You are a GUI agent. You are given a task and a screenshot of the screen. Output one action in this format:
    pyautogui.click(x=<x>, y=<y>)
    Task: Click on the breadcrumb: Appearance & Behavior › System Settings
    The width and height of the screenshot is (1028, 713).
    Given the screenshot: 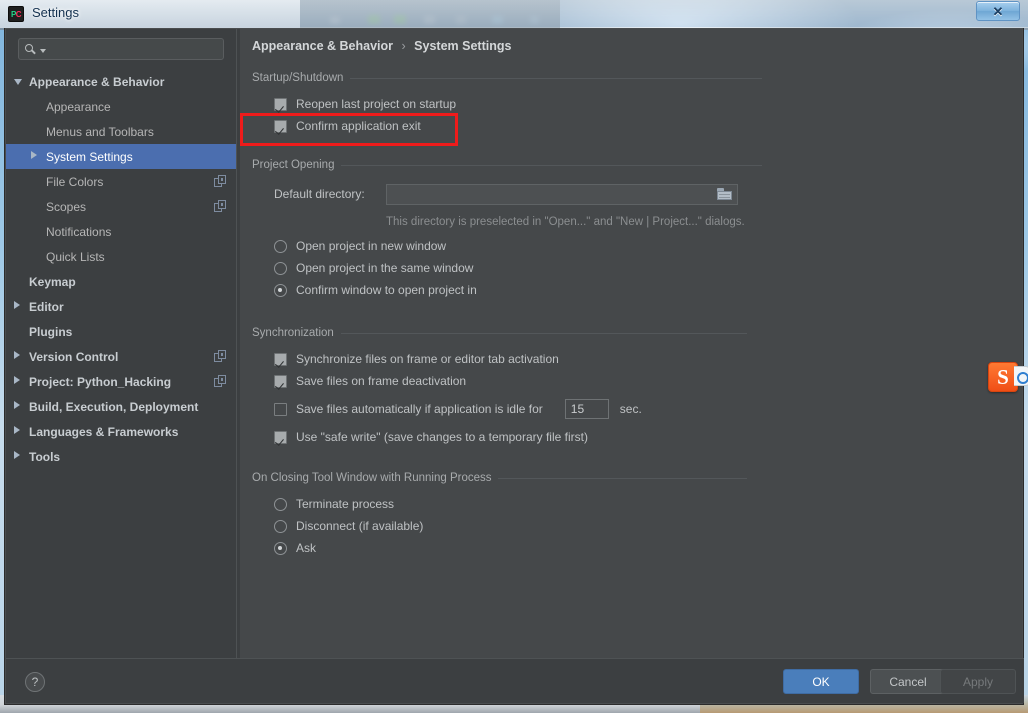 What is the action you would take?
    pyautogui.click(x=381, y=46)
    